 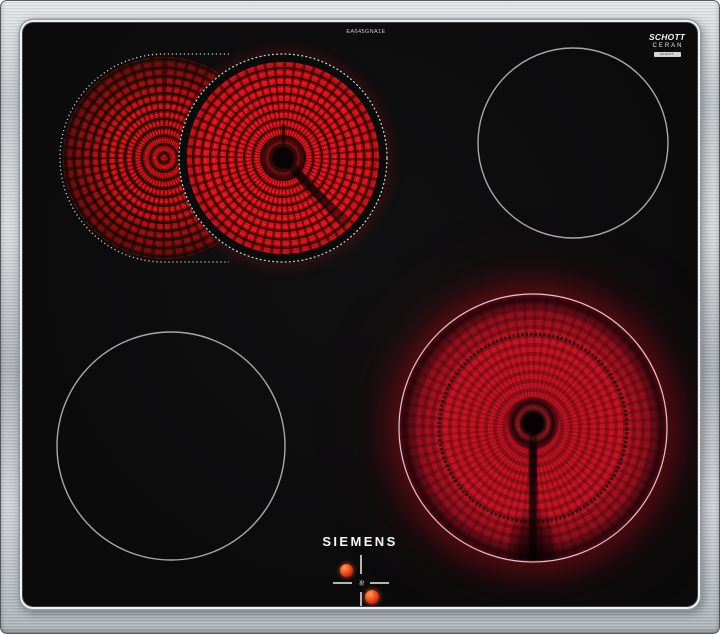 What do you see at coordinates (361, 583) in the screenshot?
I see `residual-heat-icon: ≋` at bounding box center [361, 583].